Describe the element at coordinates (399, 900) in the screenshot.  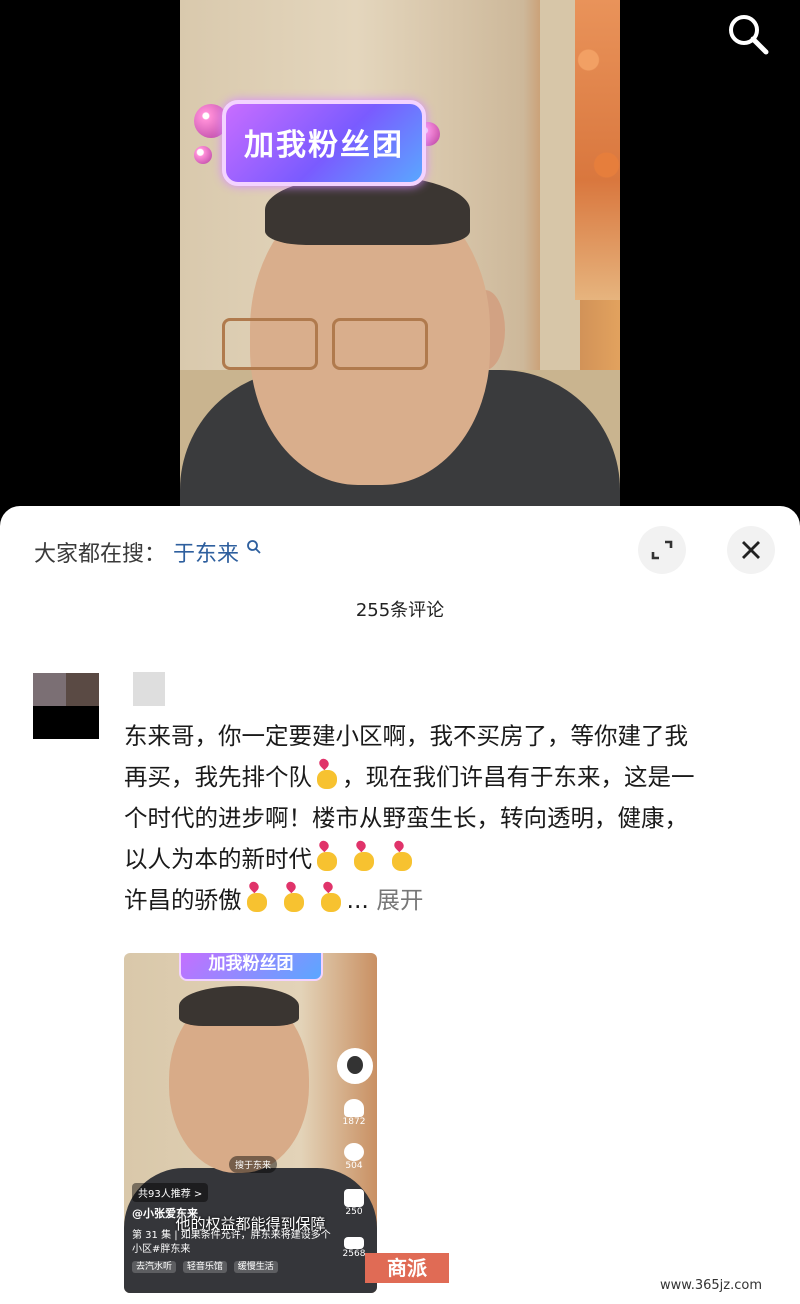
I see `expand-link: 展开` at that location.